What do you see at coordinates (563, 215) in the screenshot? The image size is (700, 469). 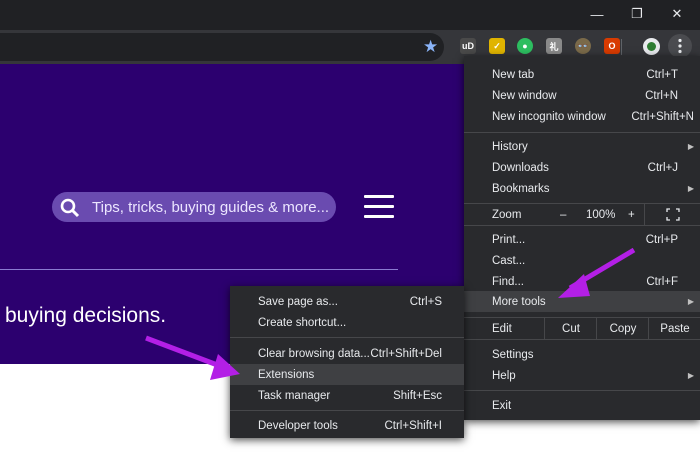 I see `zoom-out-button: –` at bounding box center [563, 215].